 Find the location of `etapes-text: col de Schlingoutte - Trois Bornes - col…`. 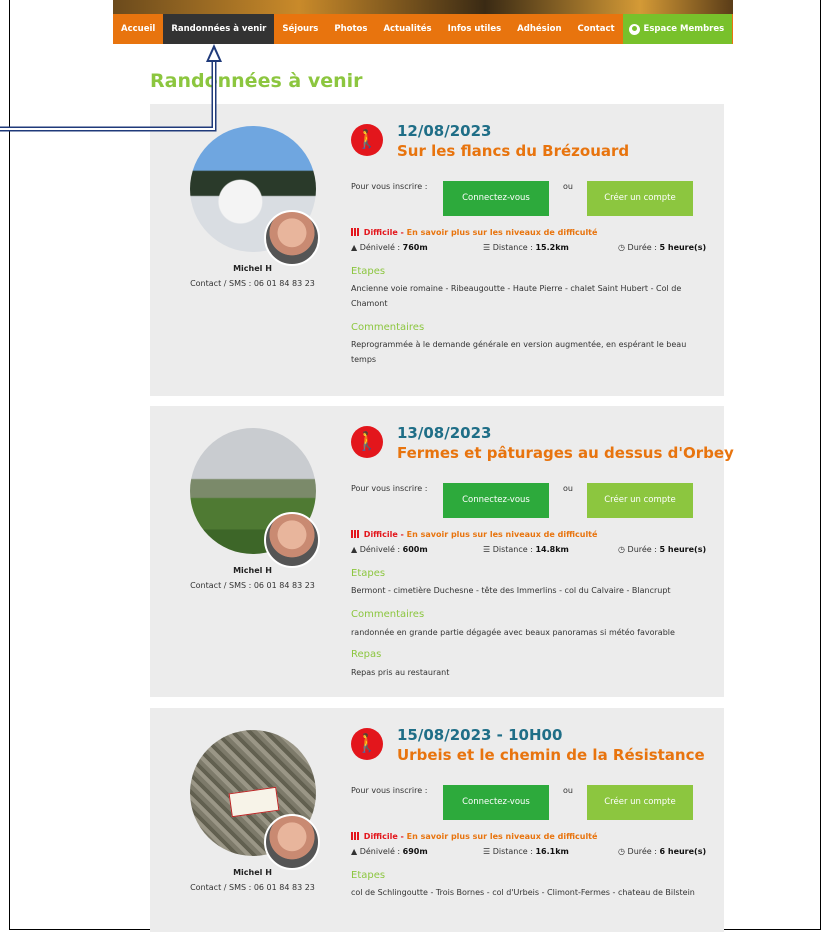

etapes-text: col de Schlingoutte - Trois Bornes - col… is located at coordinates (523, 892).